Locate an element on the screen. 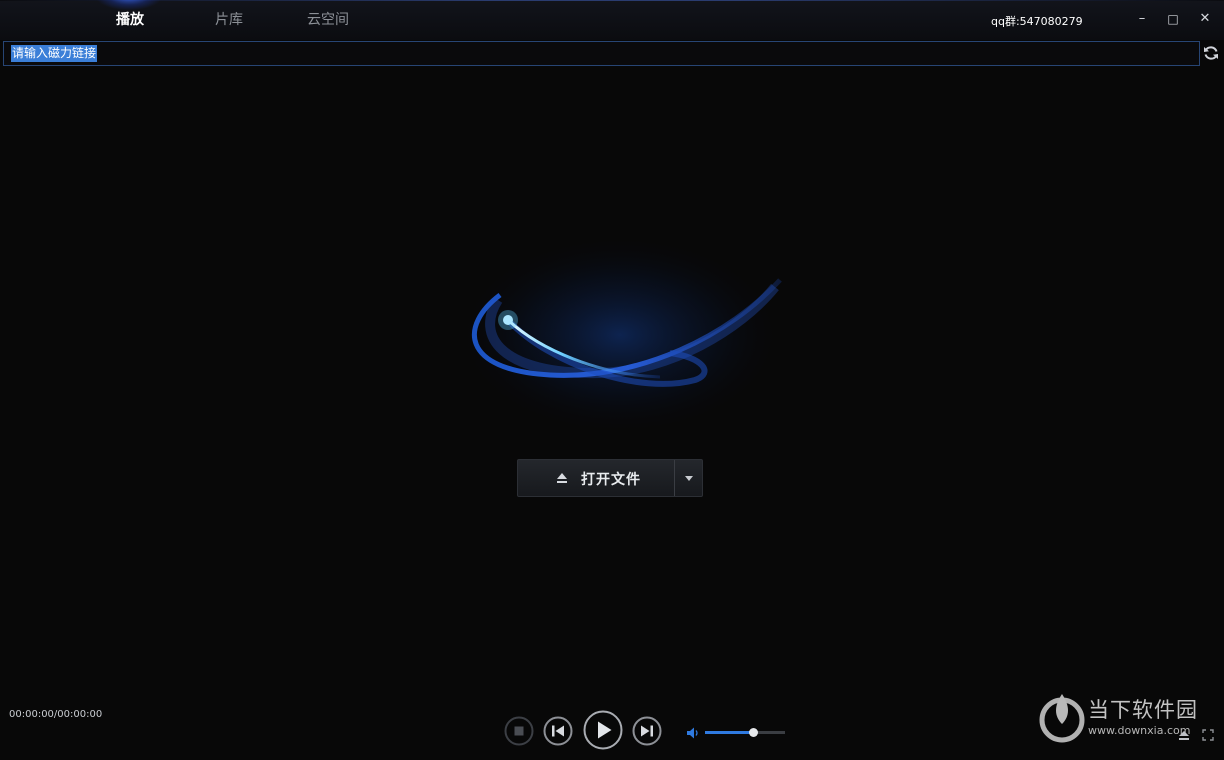  chevron-down-icon is located at coordinates (689, 478).